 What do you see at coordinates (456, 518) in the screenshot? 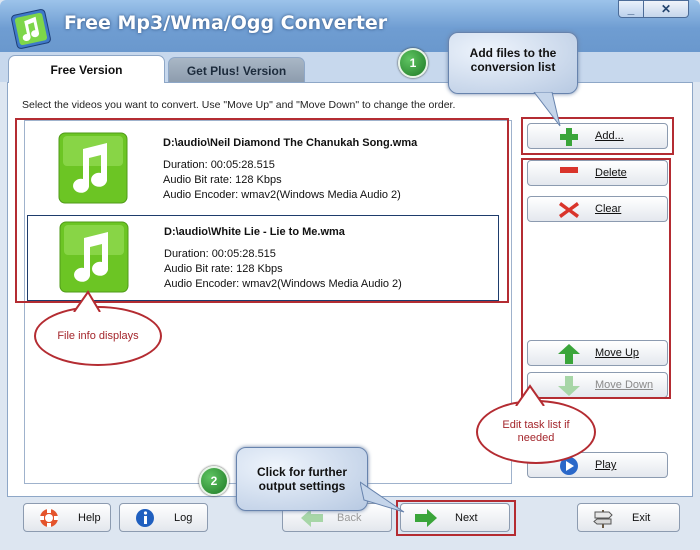
I see `next-button-highlight` at bounding box center [456, 518].